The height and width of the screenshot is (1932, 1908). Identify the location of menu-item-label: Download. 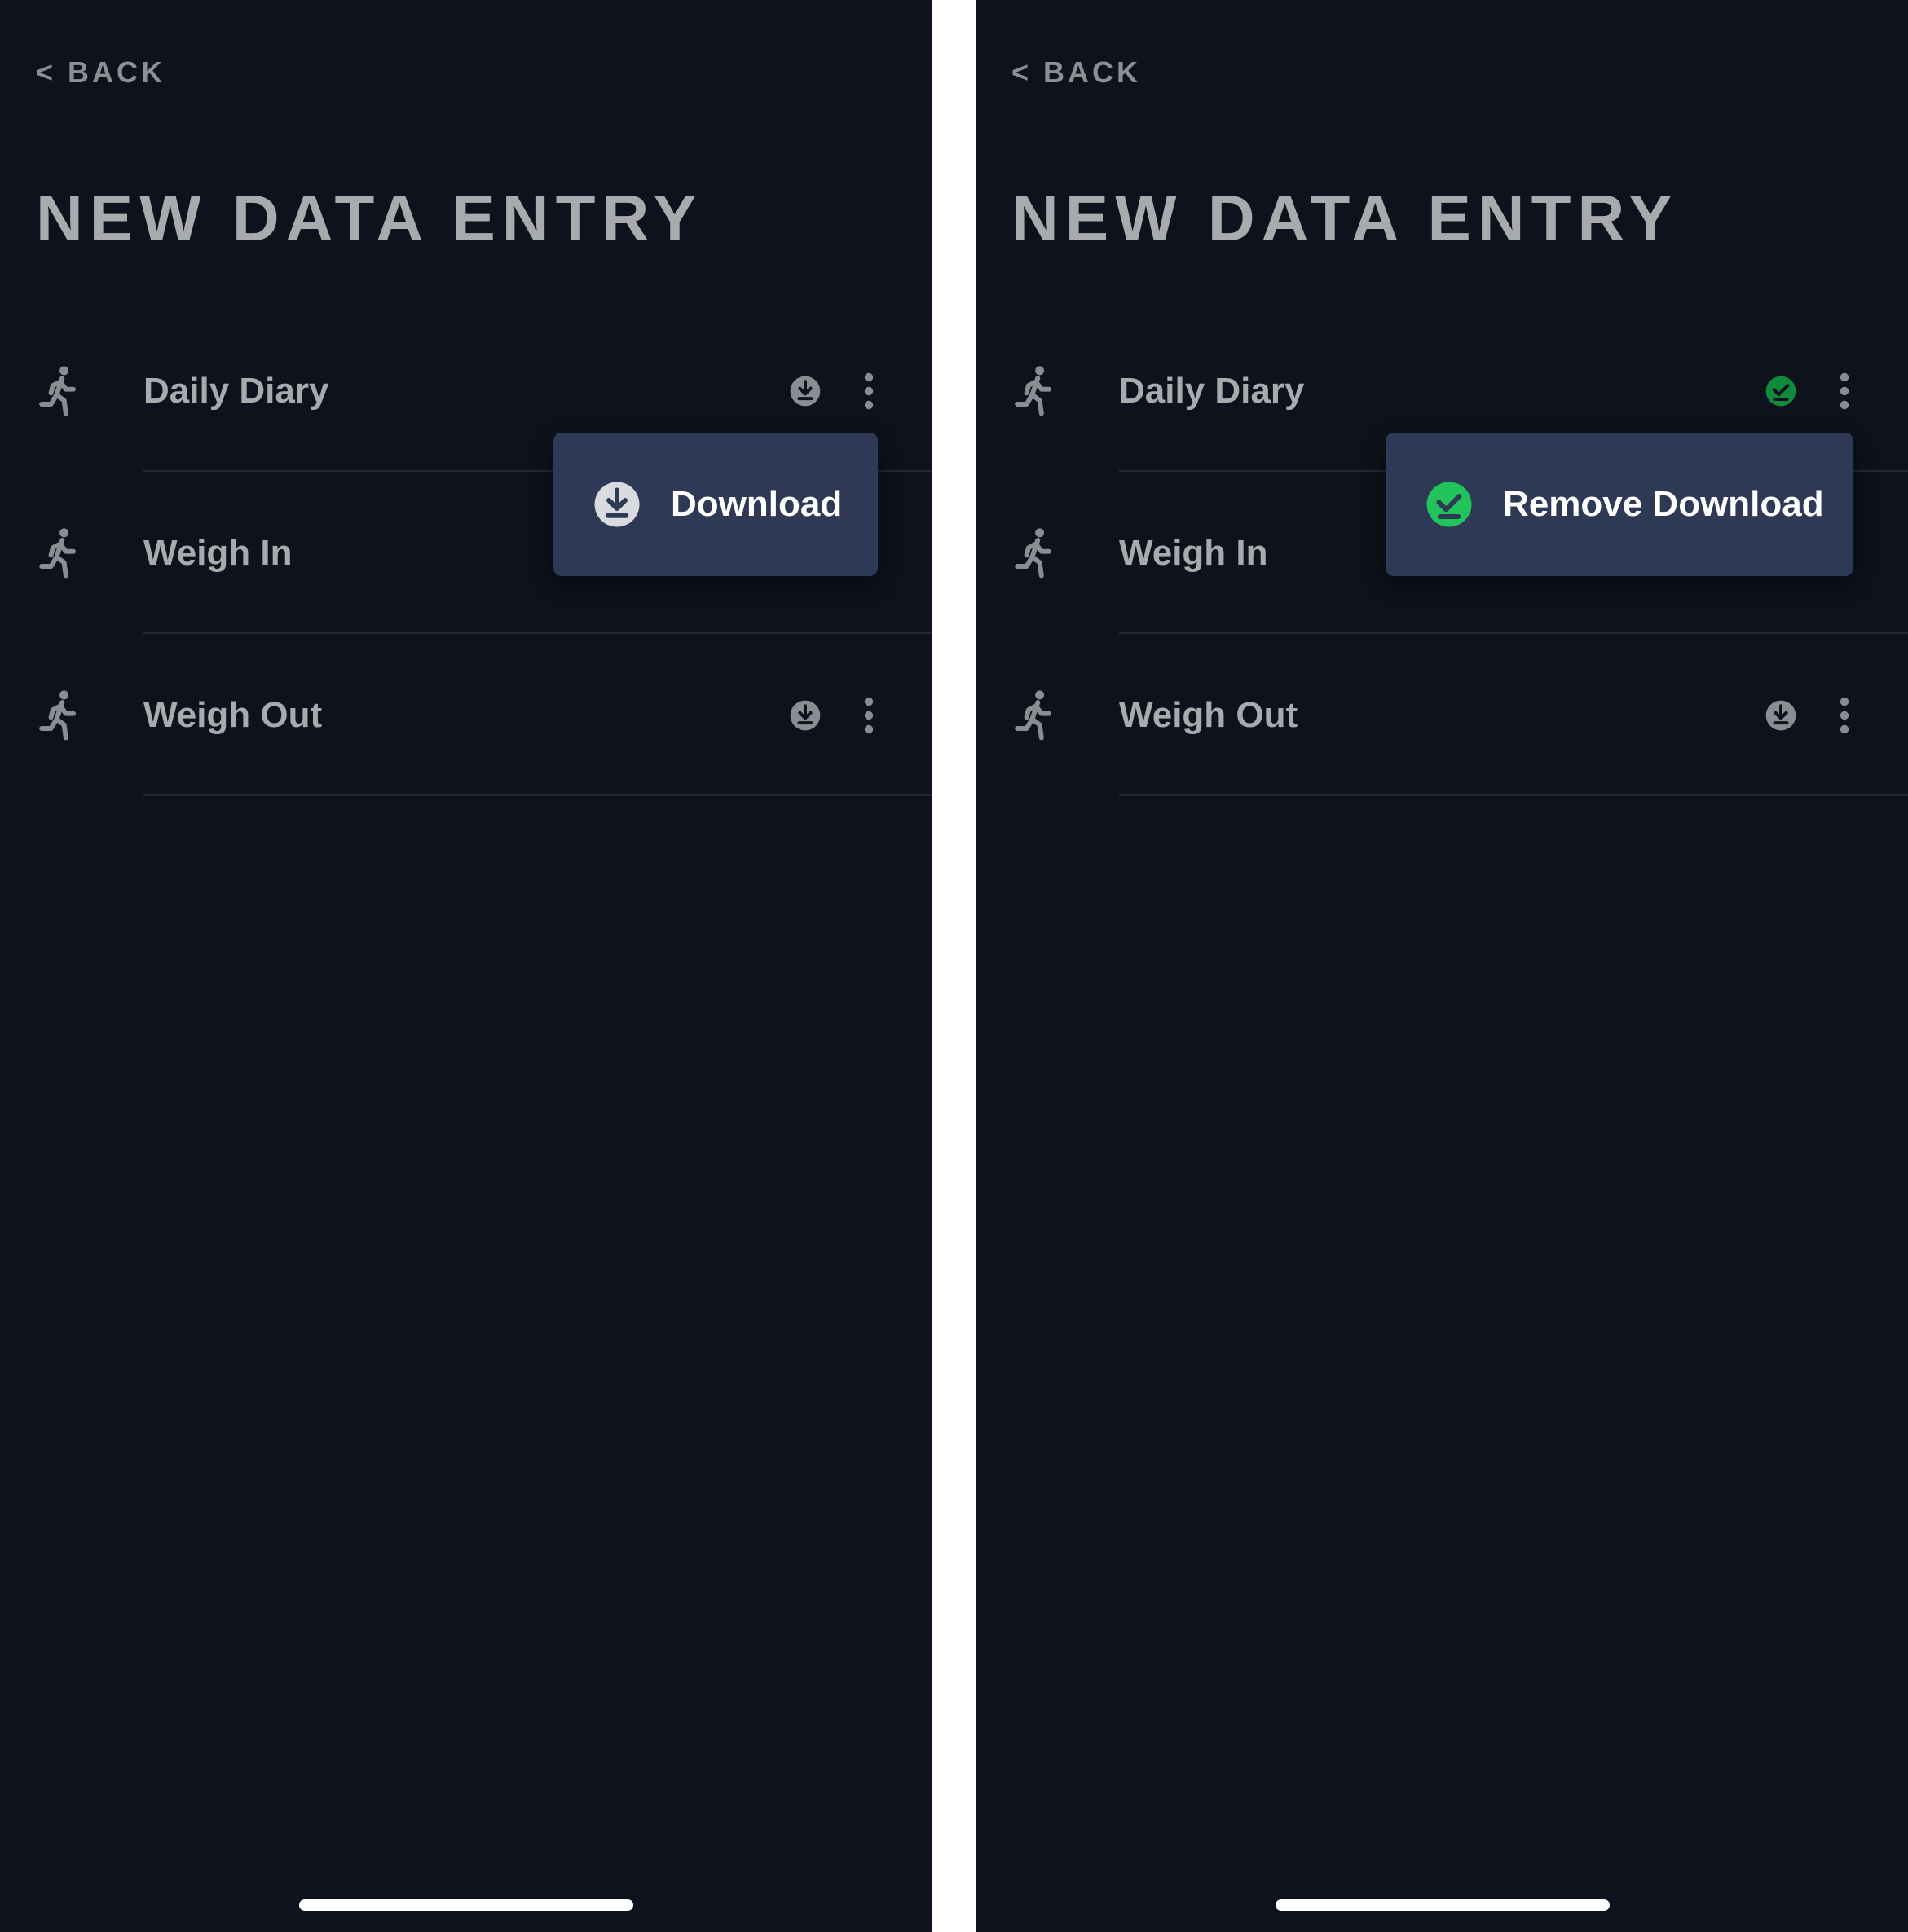
(757, 504).